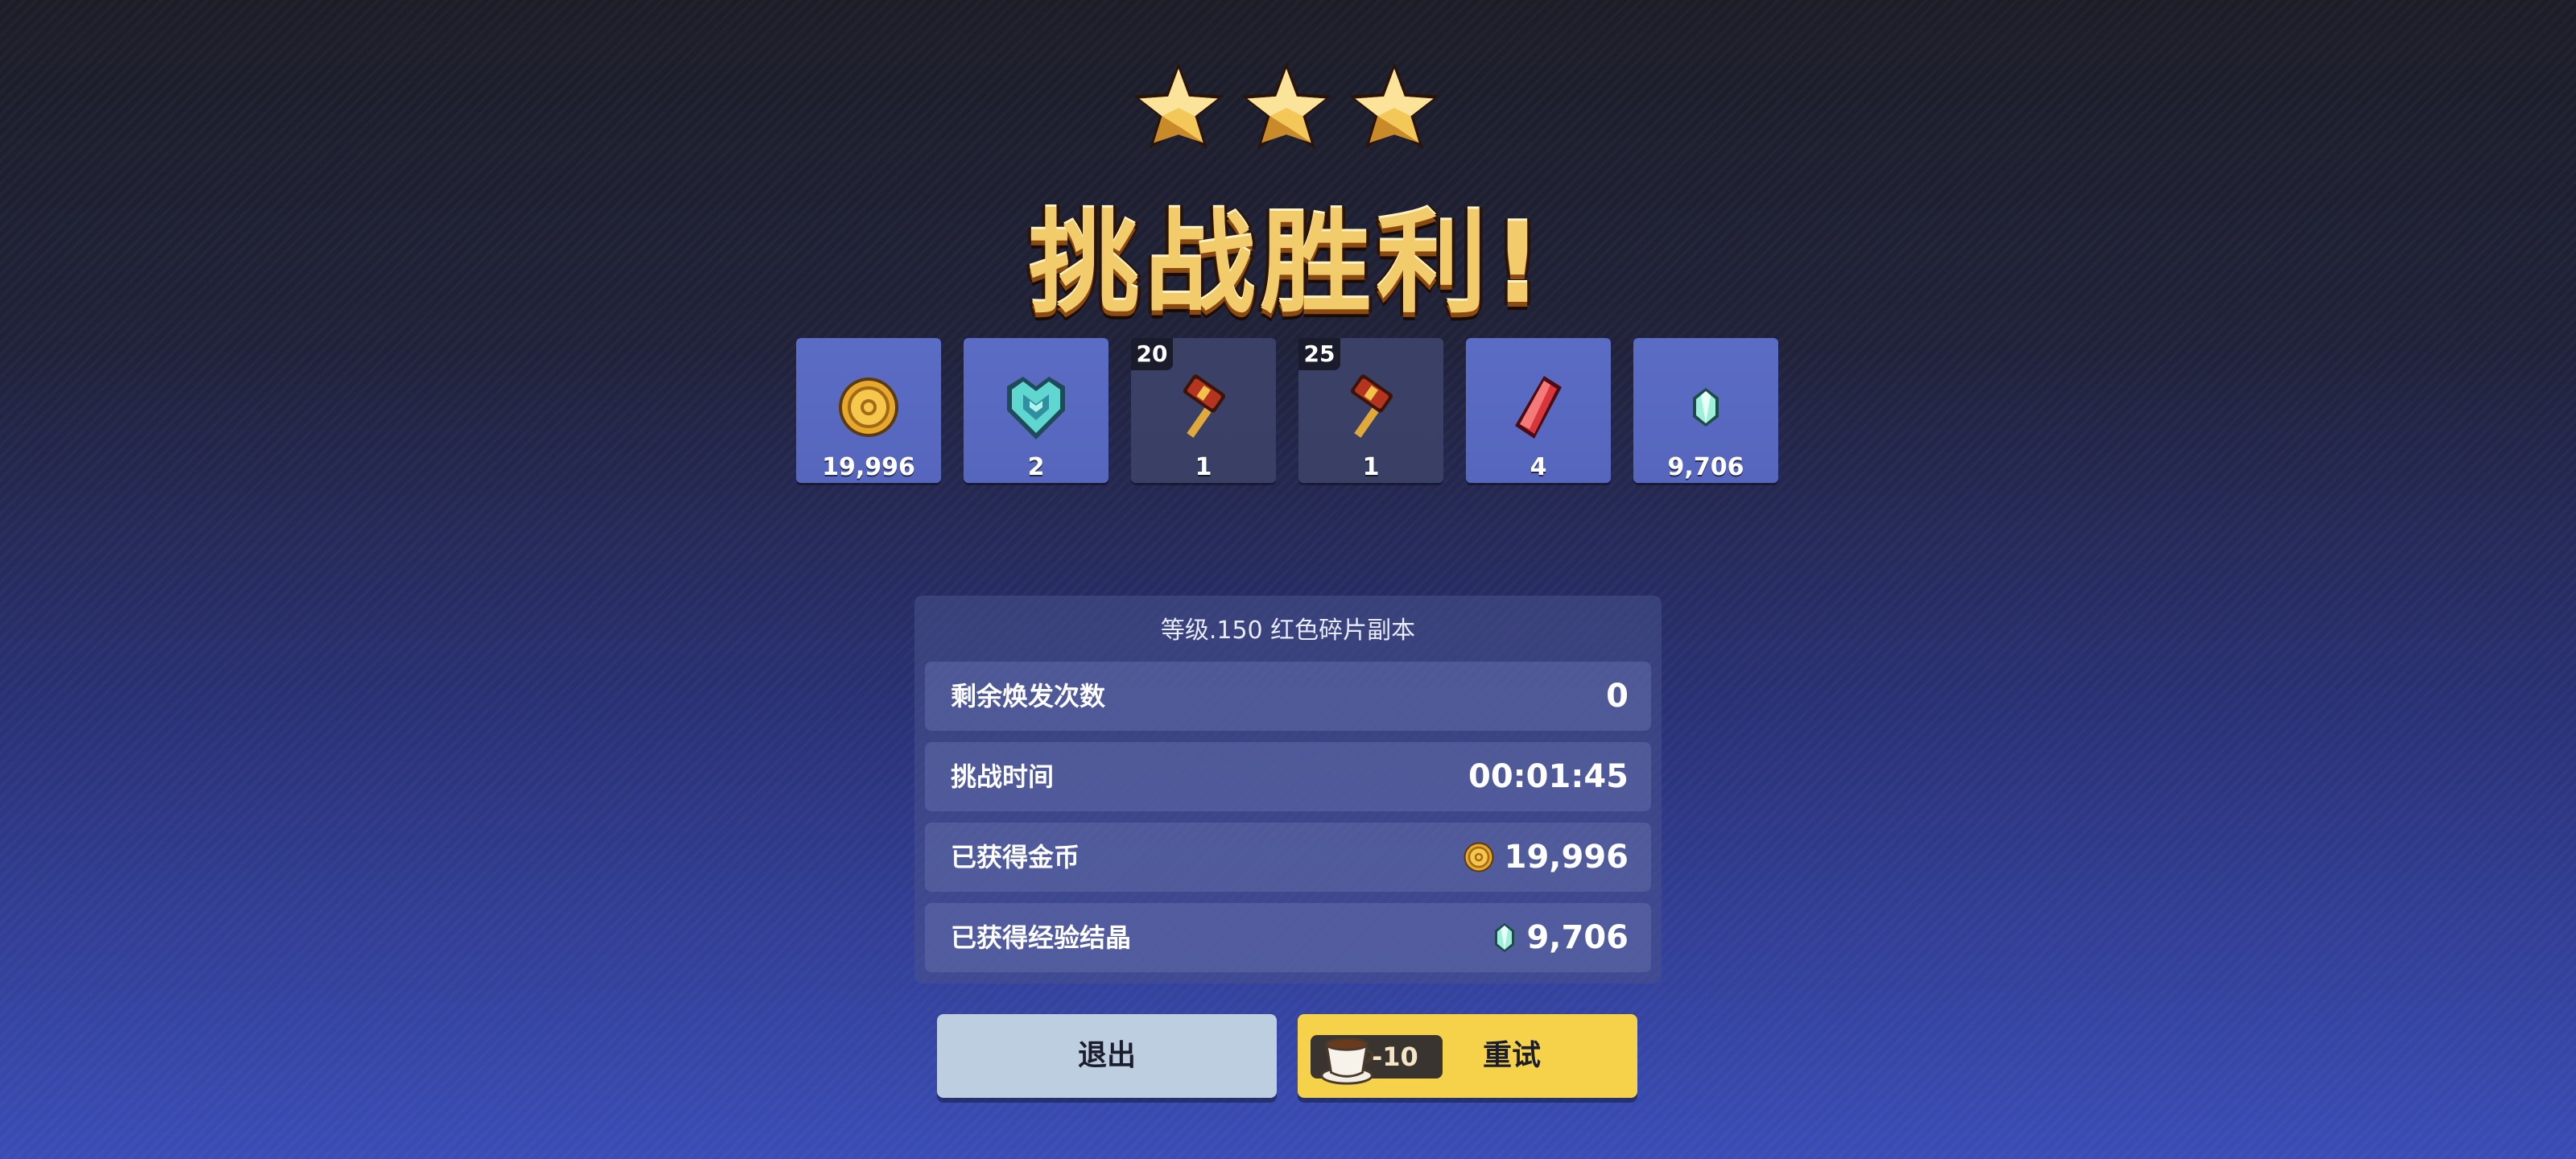 This screenshot has height=1159, width=2576. I want to click on retry-button-label: 重试, so click(1512, 1055).